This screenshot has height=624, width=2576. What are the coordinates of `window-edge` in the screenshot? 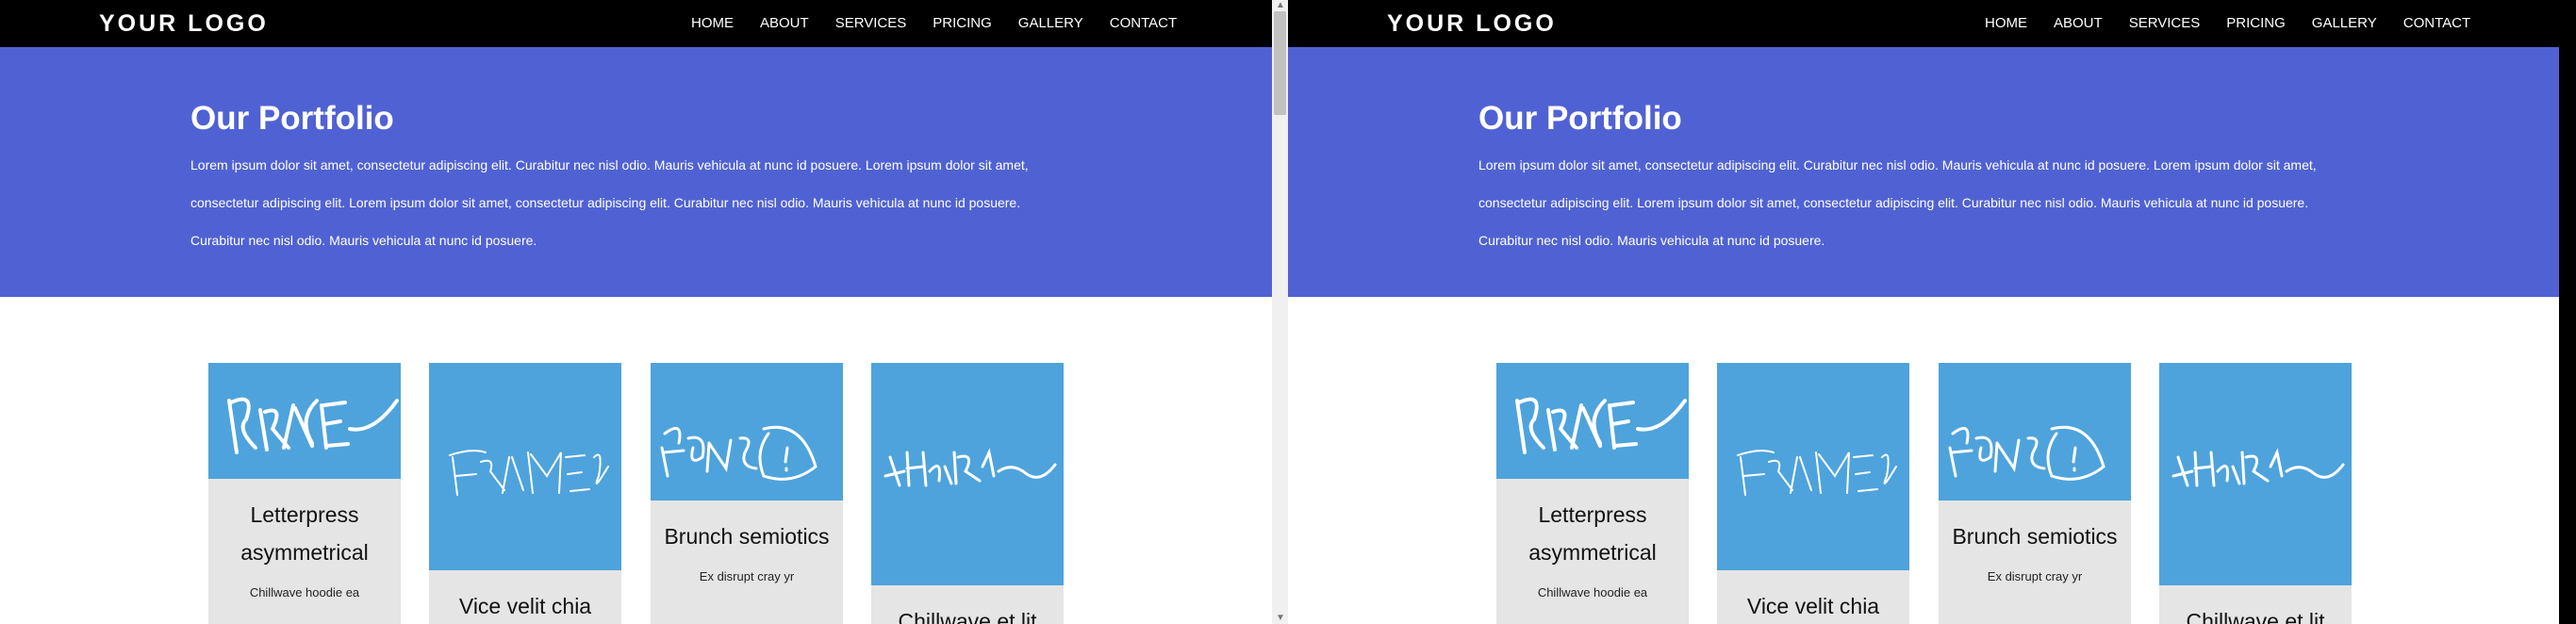 It's located at (2567, 312).